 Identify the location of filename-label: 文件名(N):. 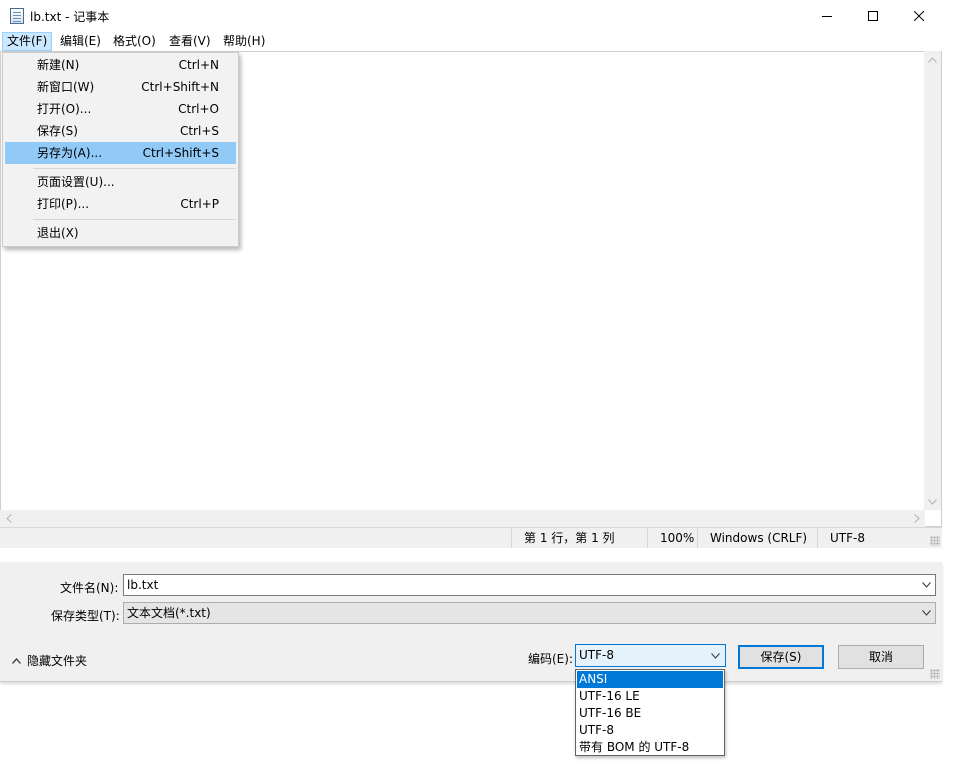
(89, 588).